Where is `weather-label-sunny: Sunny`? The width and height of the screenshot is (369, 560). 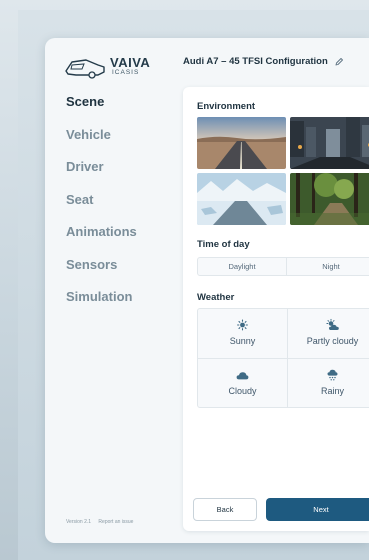 weather-label-sunny: Sunny is located at coordinates (242, 341).